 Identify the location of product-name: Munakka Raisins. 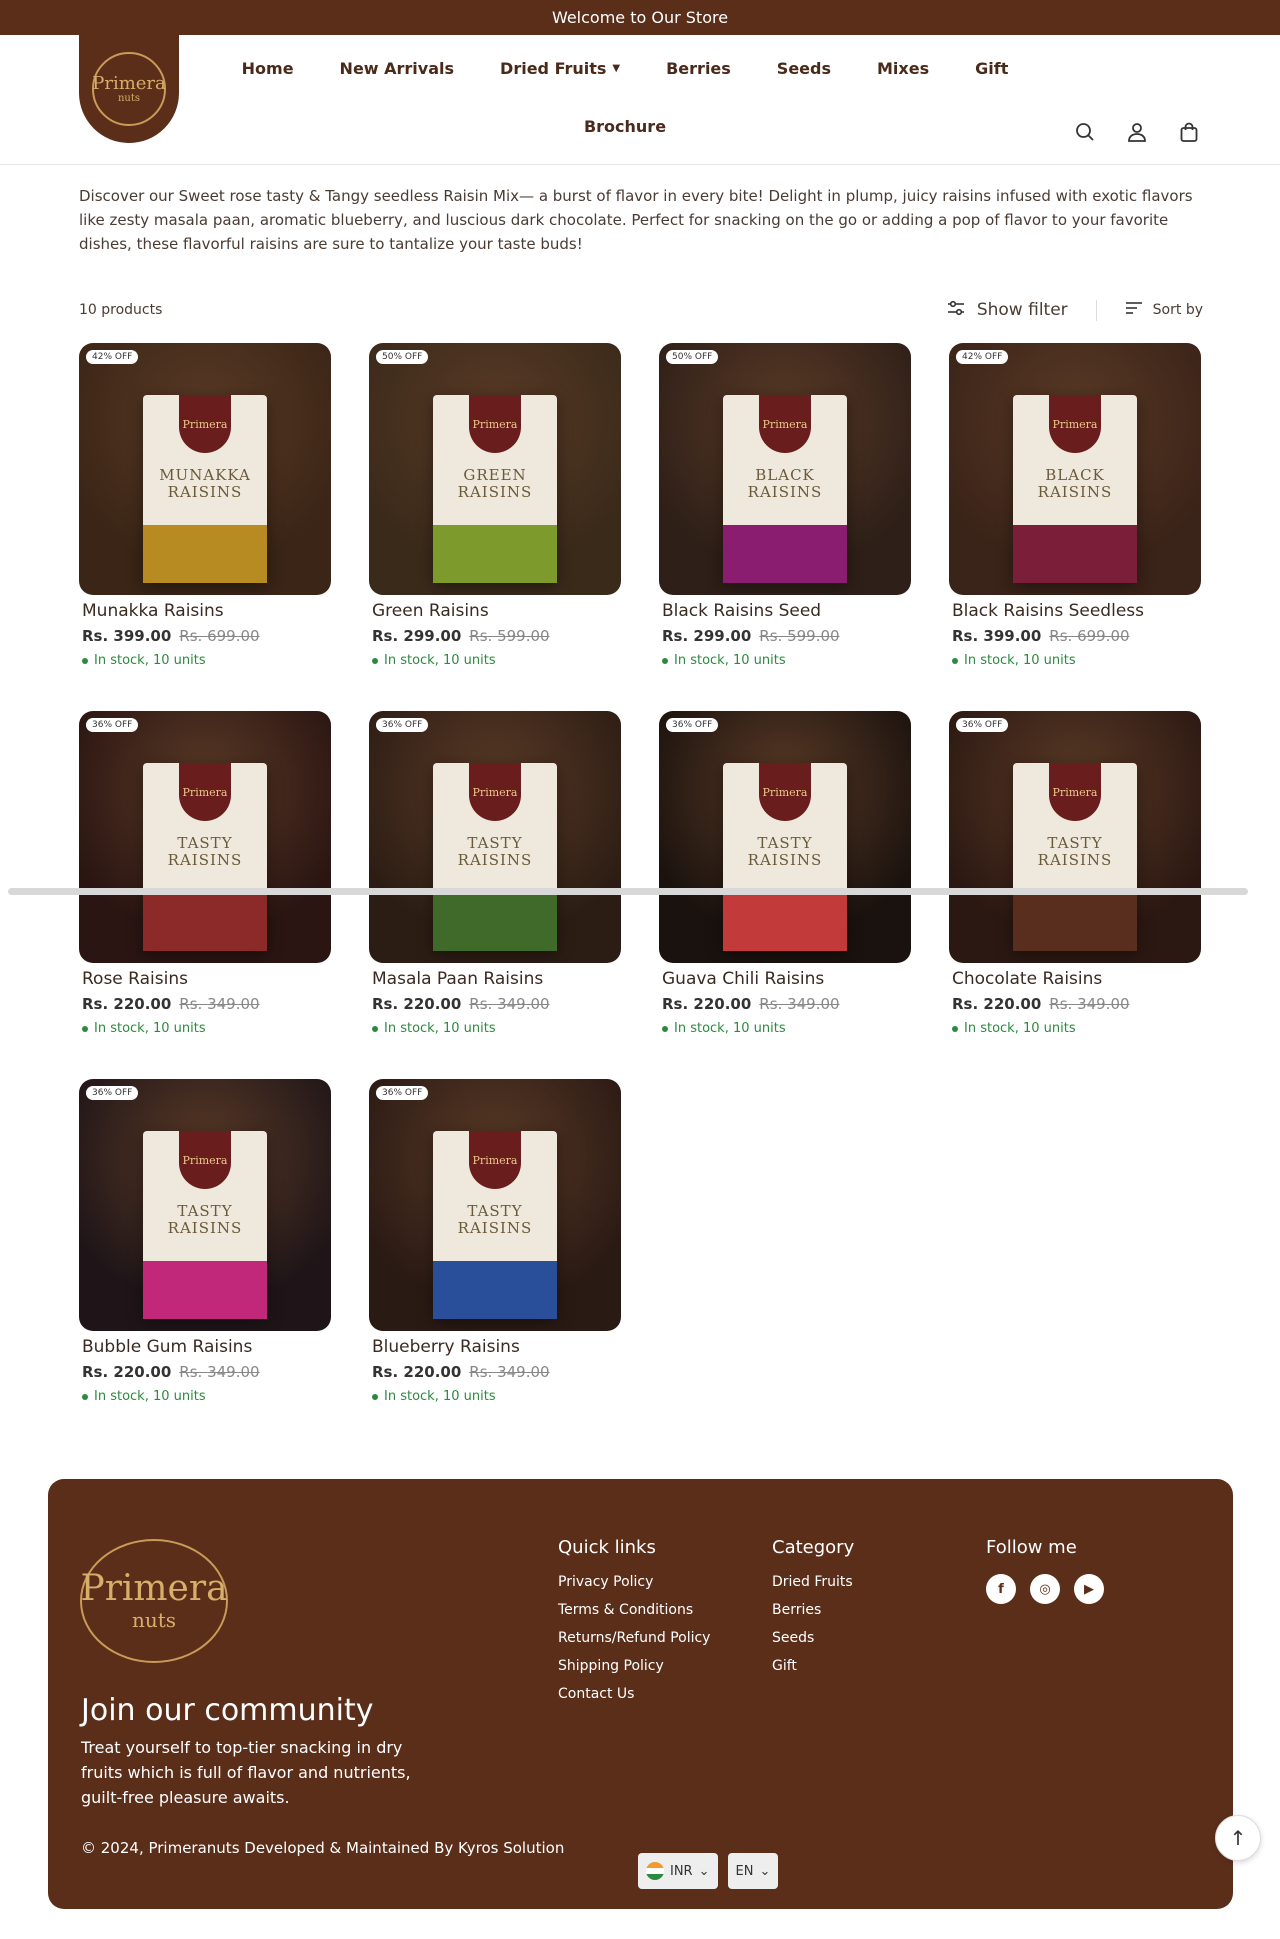
(206, 611).